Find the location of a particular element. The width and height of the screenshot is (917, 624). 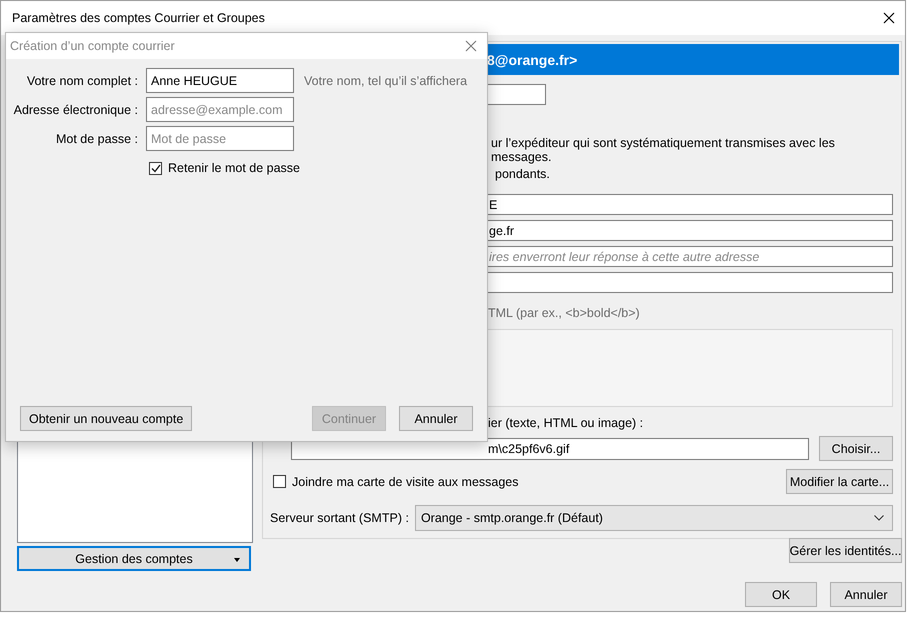

caret-icon is located at coordinates (237, 560).